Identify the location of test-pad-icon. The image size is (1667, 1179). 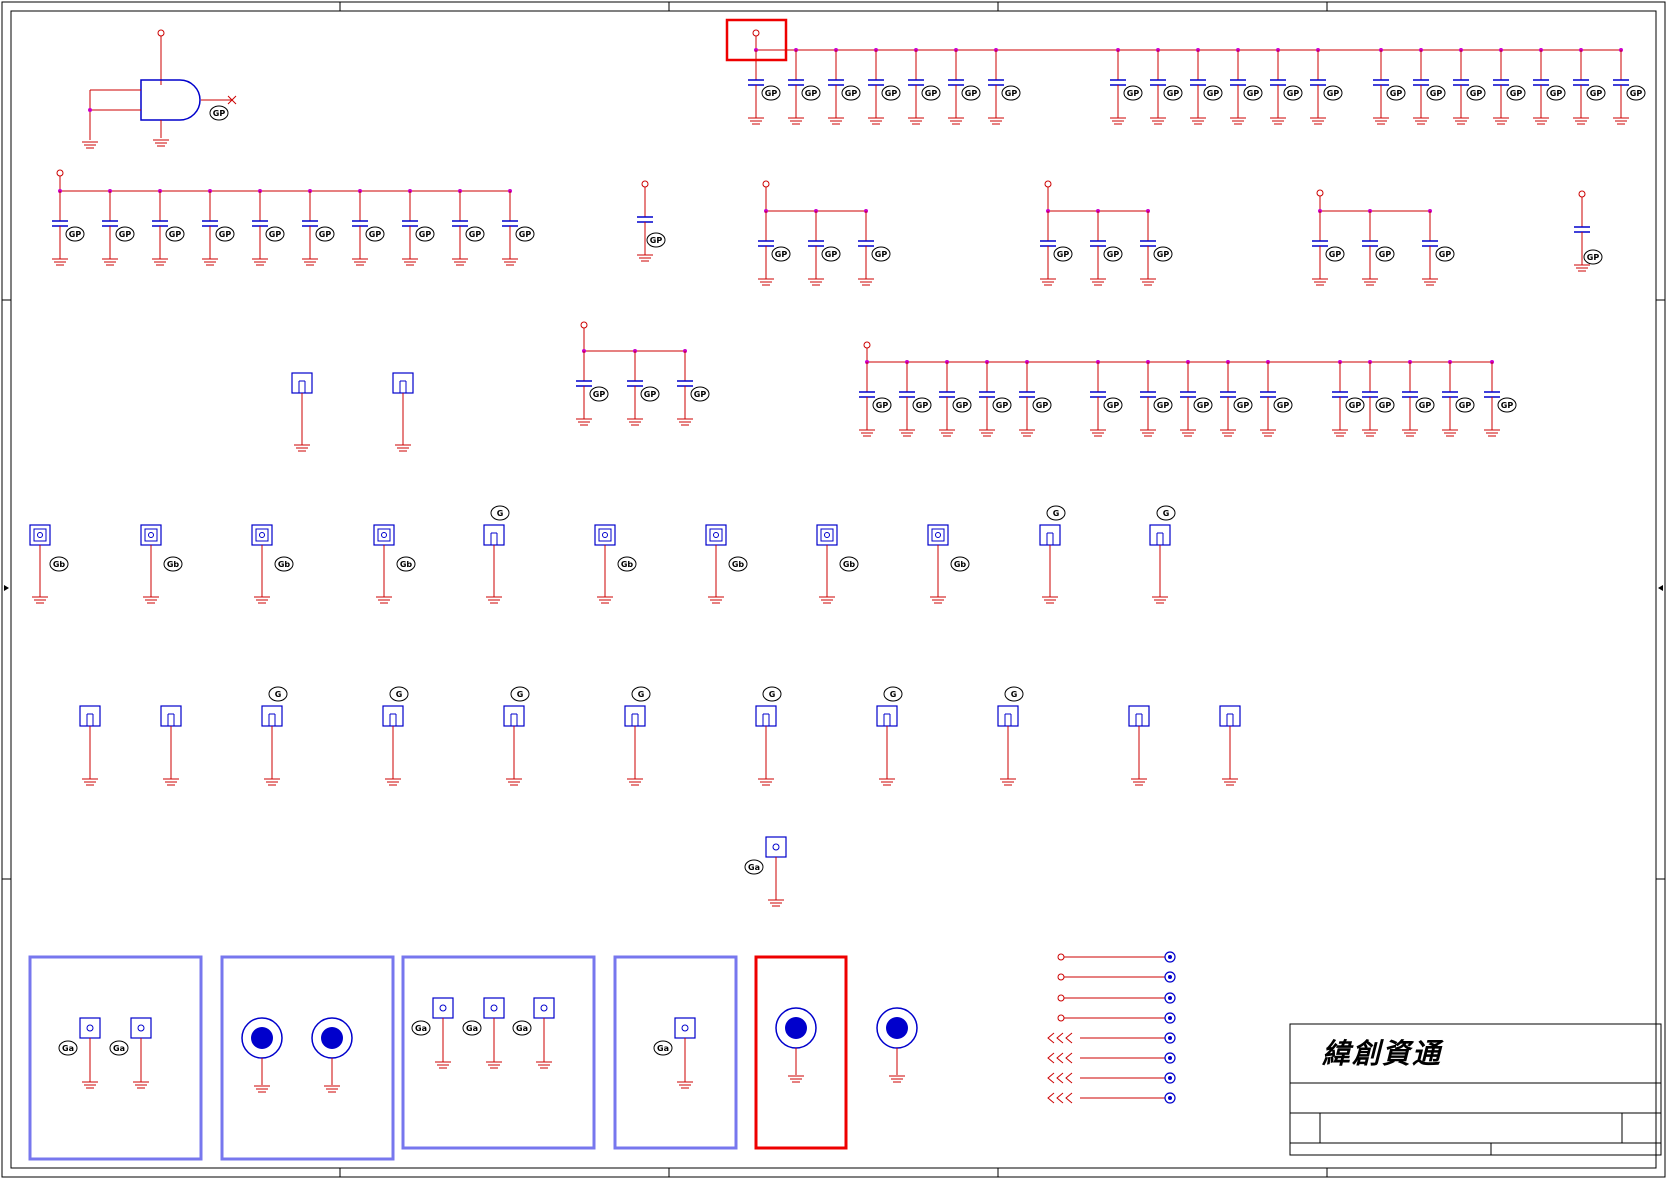
(171, 745).